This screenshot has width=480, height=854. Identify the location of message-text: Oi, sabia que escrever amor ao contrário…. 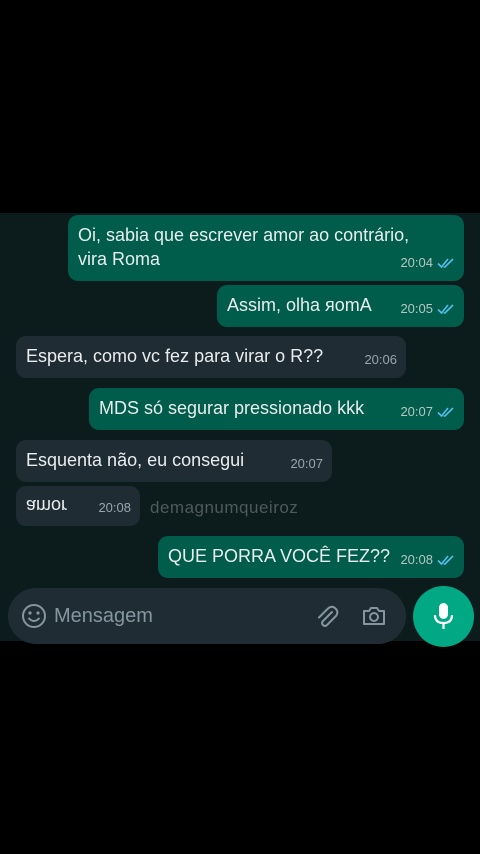
(244, 247).